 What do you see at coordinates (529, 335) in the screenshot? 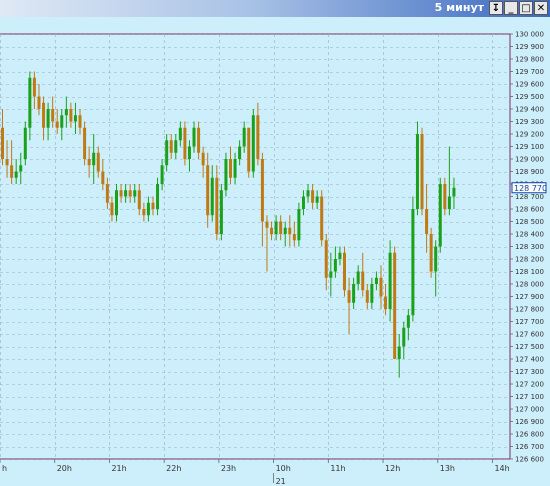
I see `y-tick-label: 127 600` at bounding box center [529, 335].